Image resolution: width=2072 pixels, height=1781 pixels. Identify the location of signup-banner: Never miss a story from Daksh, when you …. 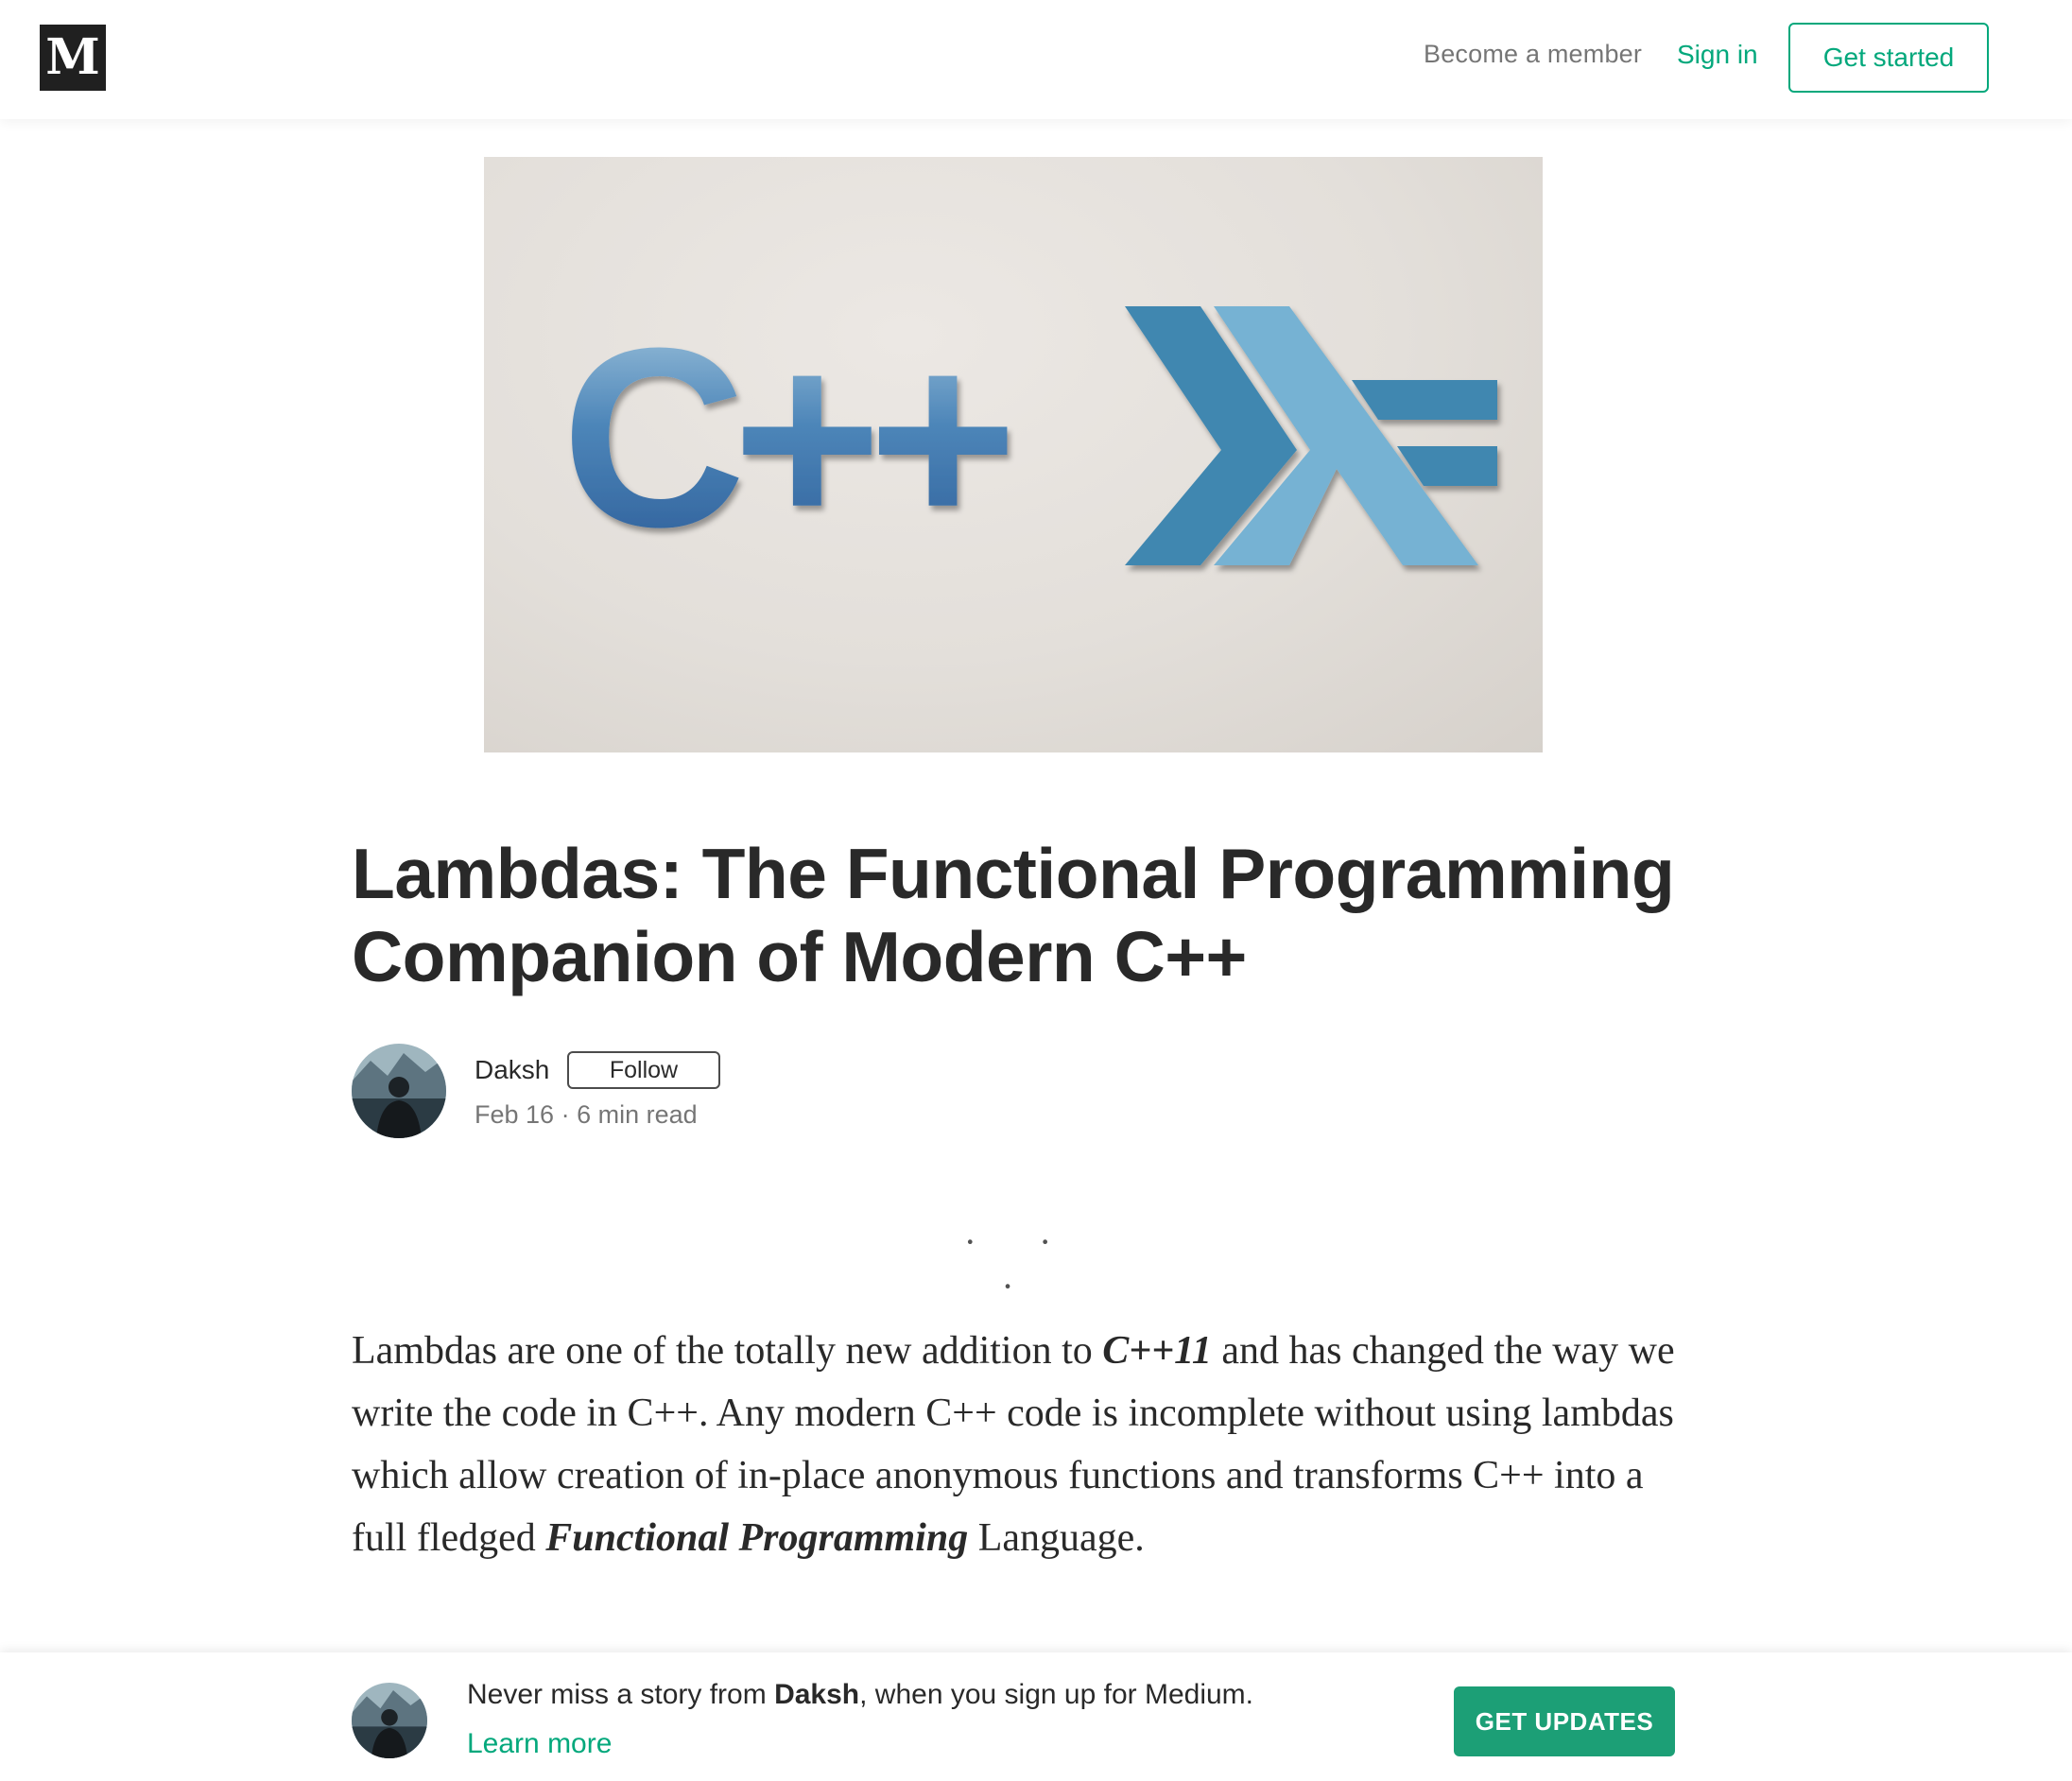
(1036, 1716).